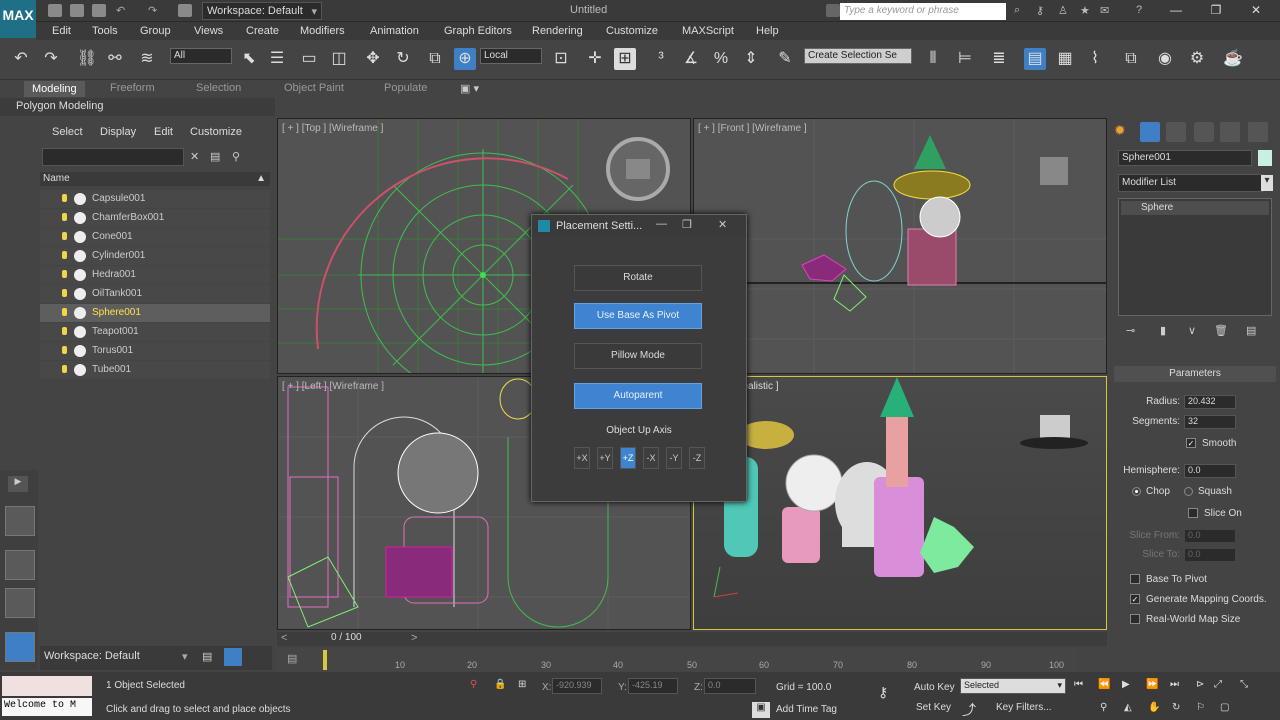 Image resolution: width=1280 pixels, height=720 pixels. I want to click on time-tag-icon: ▣, so click(761, 710).